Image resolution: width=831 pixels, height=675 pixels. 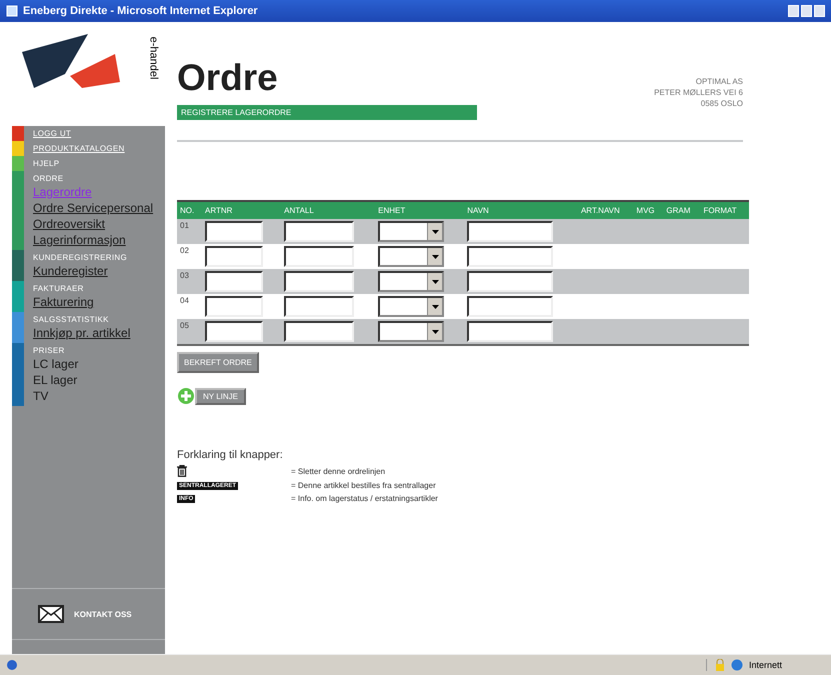 I want to click on sidebar-link: Ordreoversikt, so click(x=93, y=224).